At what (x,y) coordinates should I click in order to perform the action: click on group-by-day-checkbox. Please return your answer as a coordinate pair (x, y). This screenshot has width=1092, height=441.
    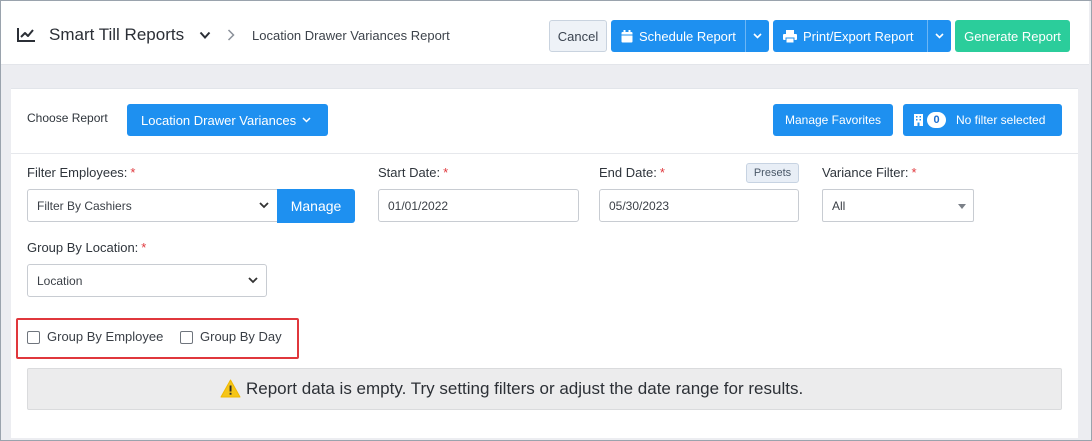
    Looking at the image, I should click on (186, 337).